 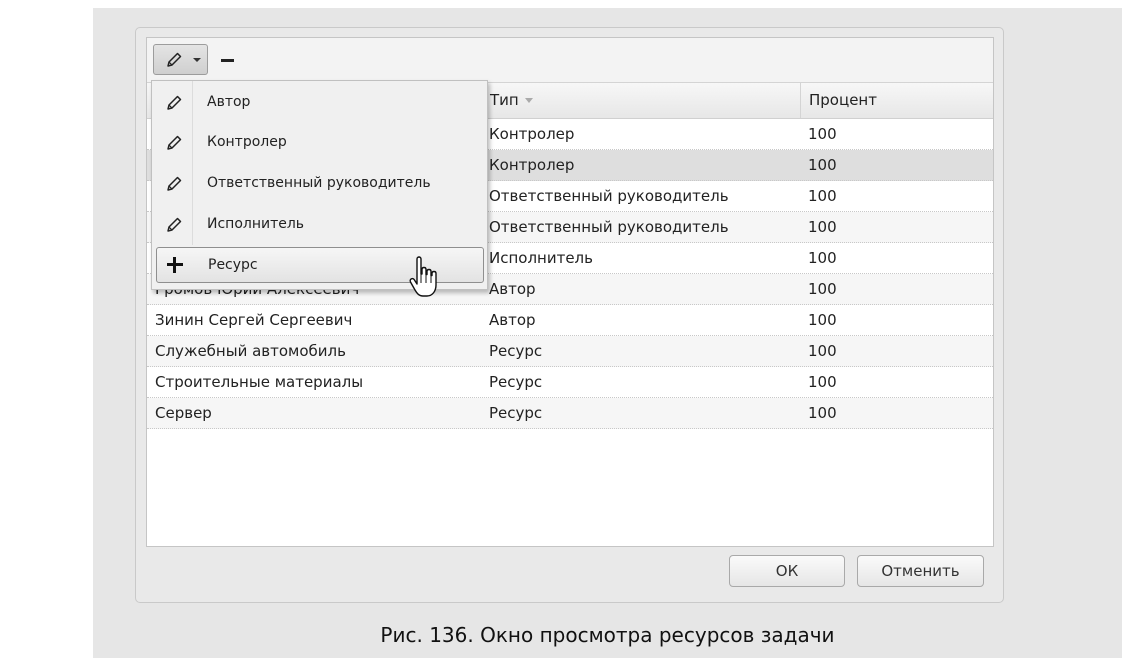 I want to click on menu-item-label: Контролер, so click(x=247, y=142).